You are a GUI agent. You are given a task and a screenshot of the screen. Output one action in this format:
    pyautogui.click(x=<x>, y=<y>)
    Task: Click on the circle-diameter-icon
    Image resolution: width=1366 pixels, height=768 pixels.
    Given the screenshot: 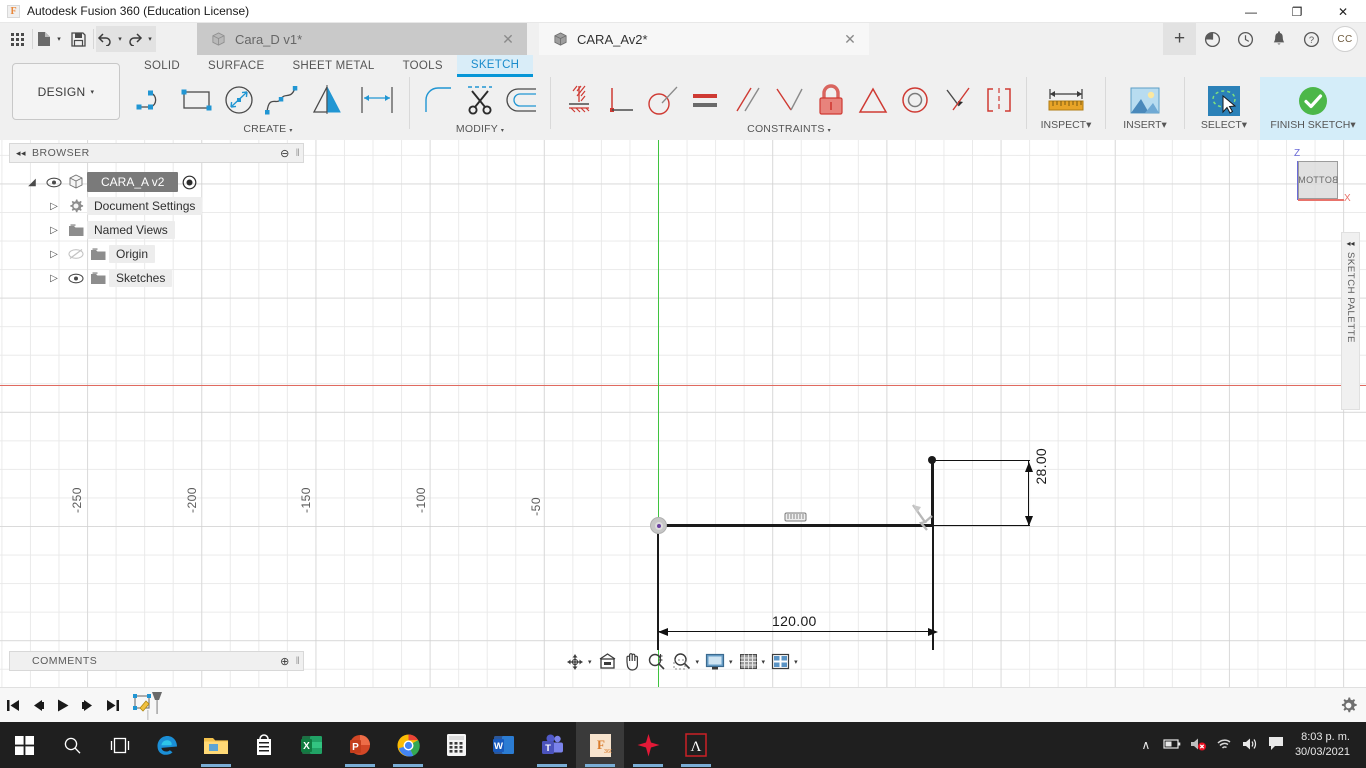 What is the action you would take?
    pyautogui.click(x=239, y=100)
    